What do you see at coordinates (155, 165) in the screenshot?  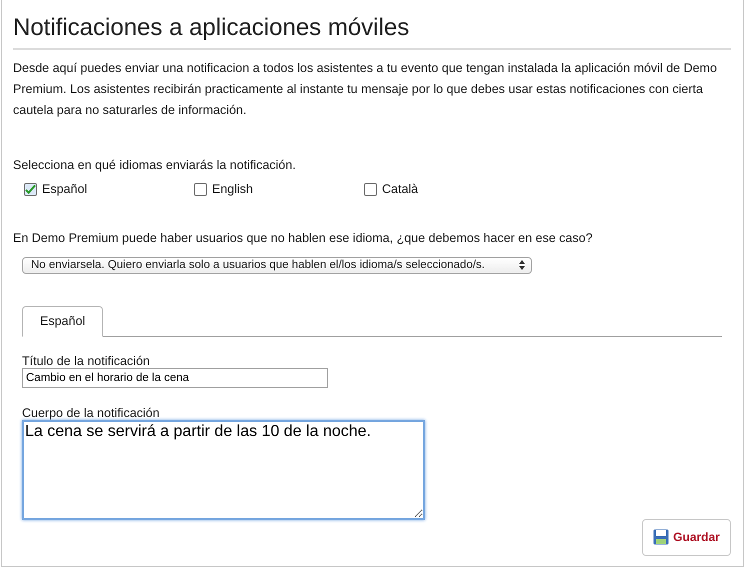 I see `languages-label: Selecciona en qué idiomas enviarás la notificación.` at bounding box center [155, 165].